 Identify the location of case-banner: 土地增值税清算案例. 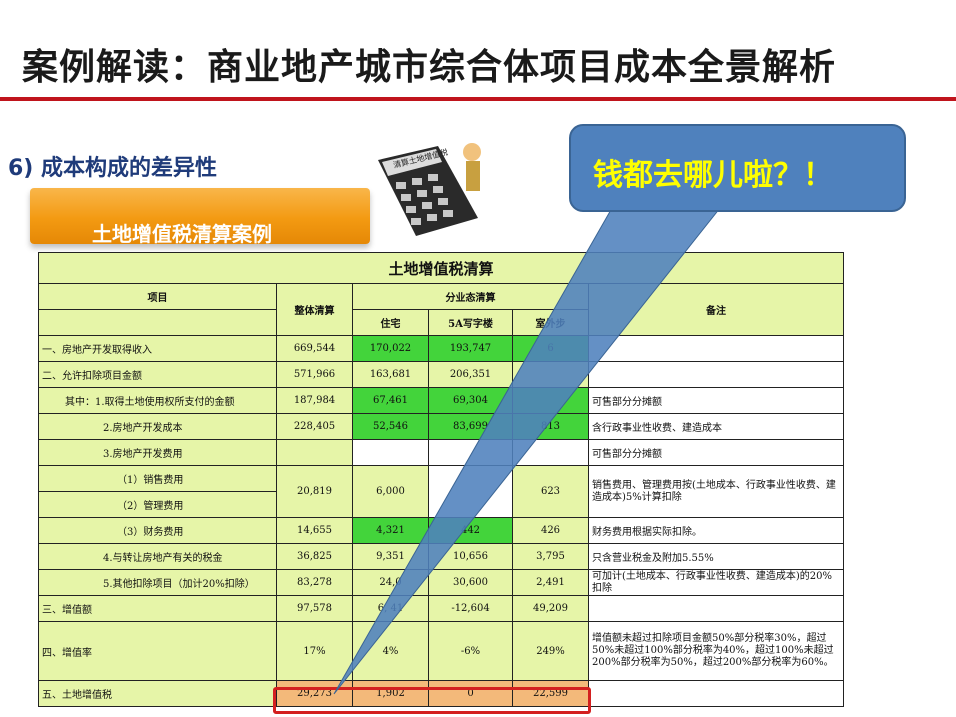
(200, 217).